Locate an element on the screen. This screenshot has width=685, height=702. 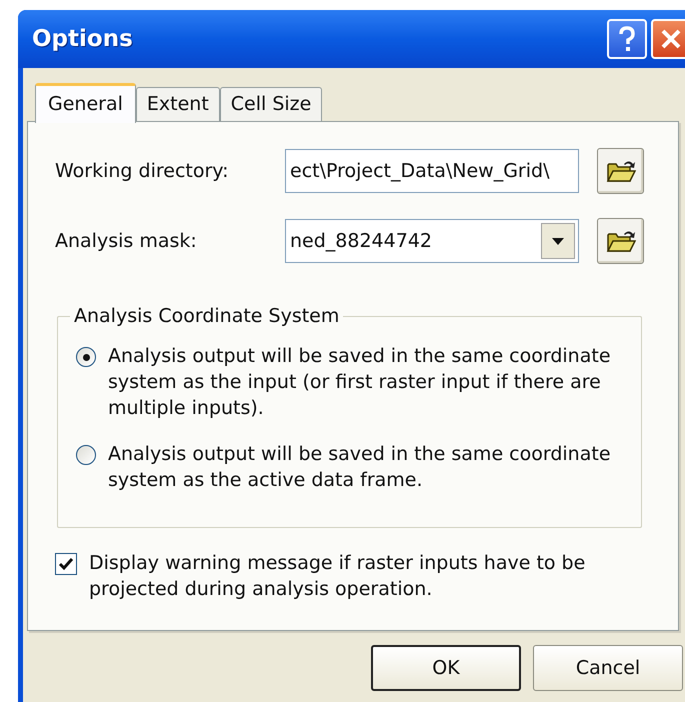
dropdown-arrow-button is located at coordinates (558, 241).